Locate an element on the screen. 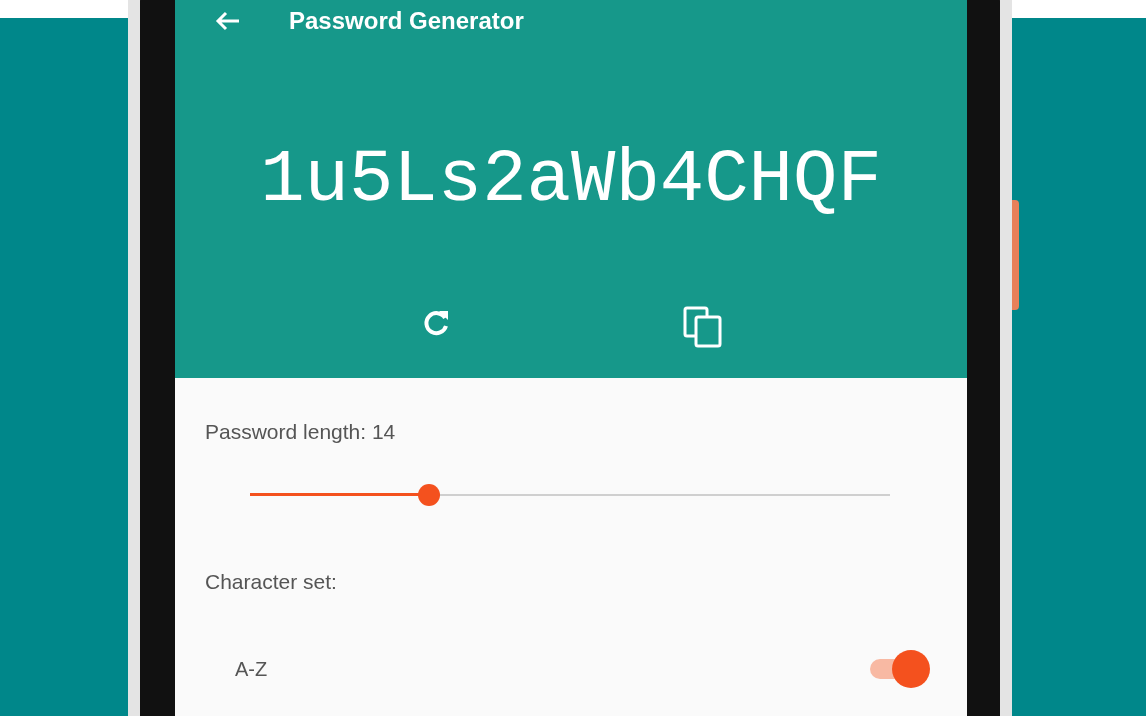 The width and height of the screenshot is (1146, 716). copy-icon is located at coordinates (703, 327).